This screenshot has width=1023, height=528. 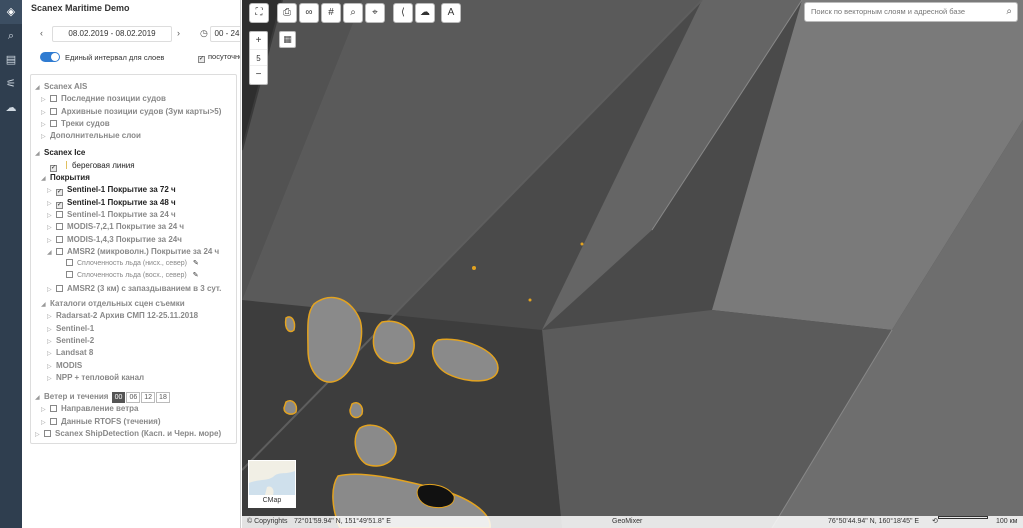 What do you see at coordinates (80, 8) in the screenshot?
I see `app-title: Scanex Maritime Demo` at bounding box center [80, 8].